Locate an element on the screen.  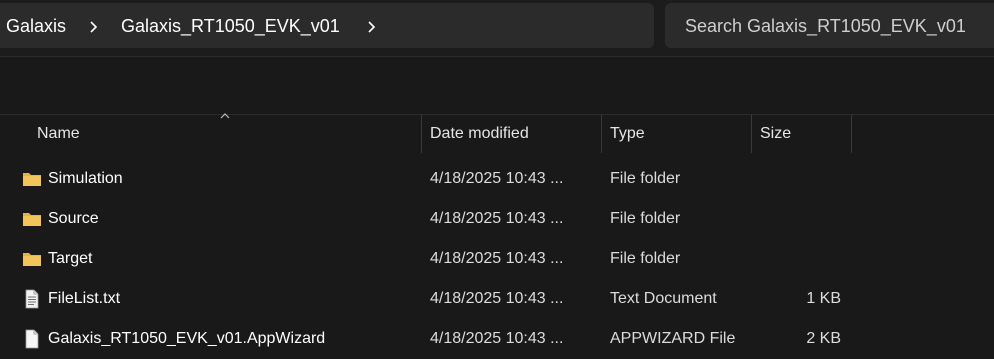
file-icon is located at coordinates (32, 339).